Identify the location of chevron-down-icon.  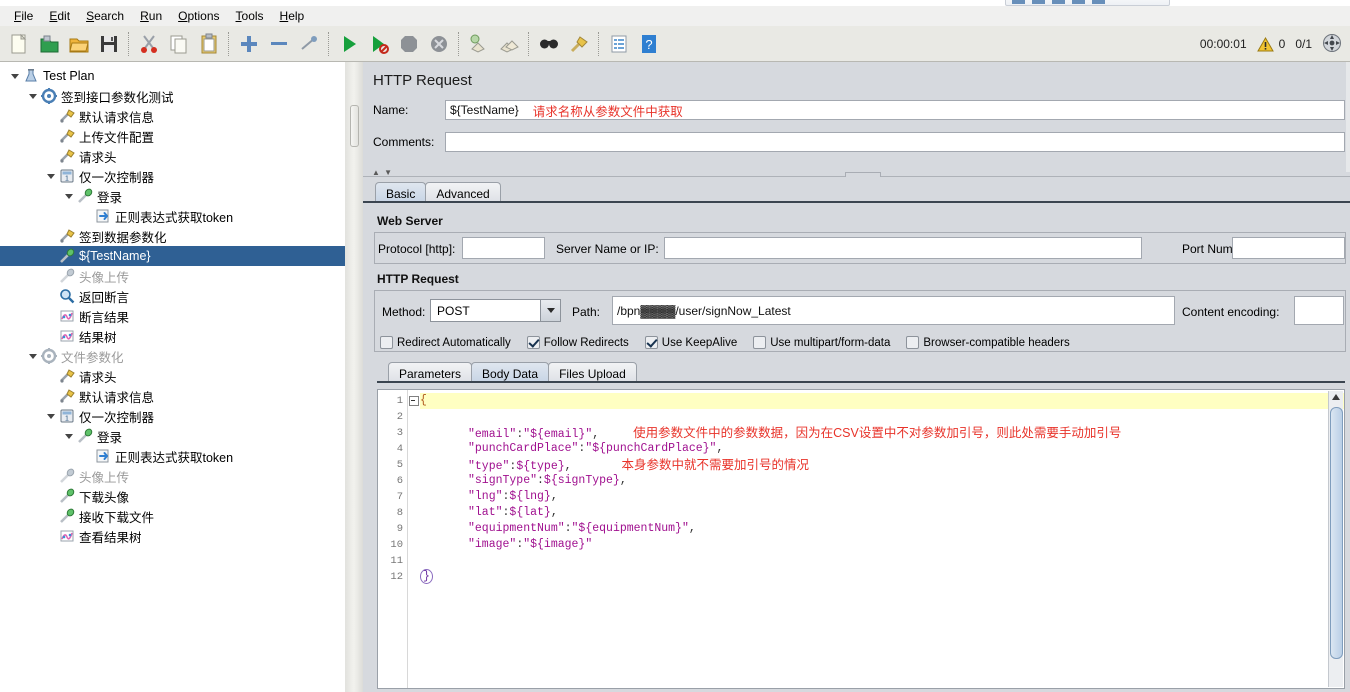
(550, 310).